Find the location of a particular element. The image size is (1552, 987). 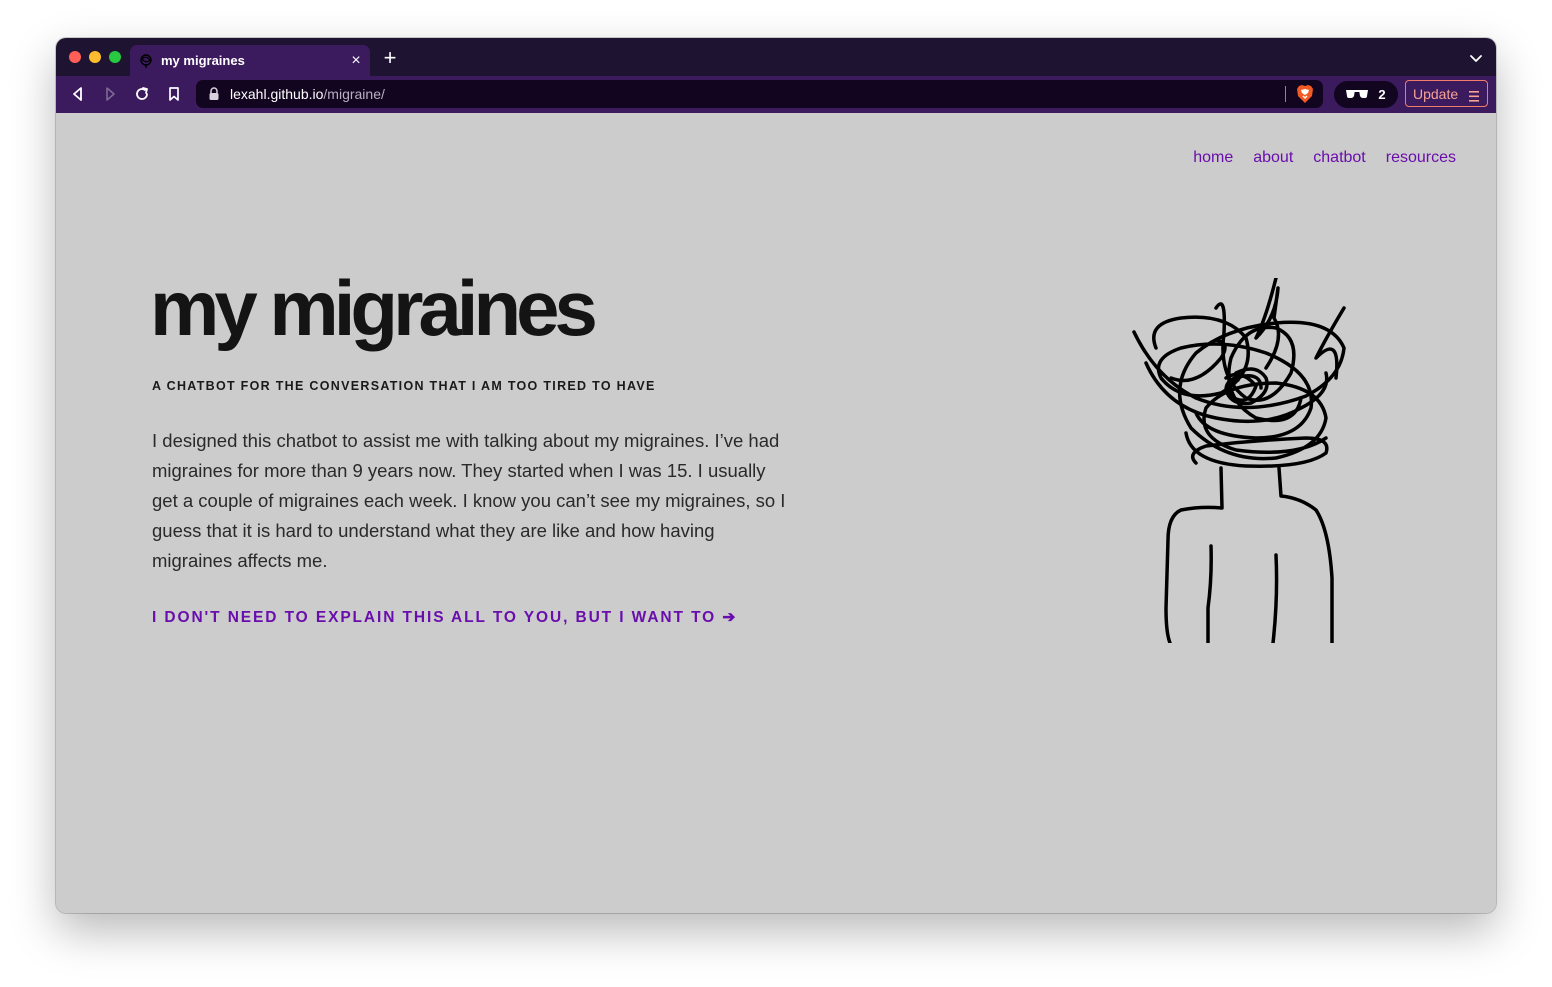

forward-icon is located at coordinates (110, 94).